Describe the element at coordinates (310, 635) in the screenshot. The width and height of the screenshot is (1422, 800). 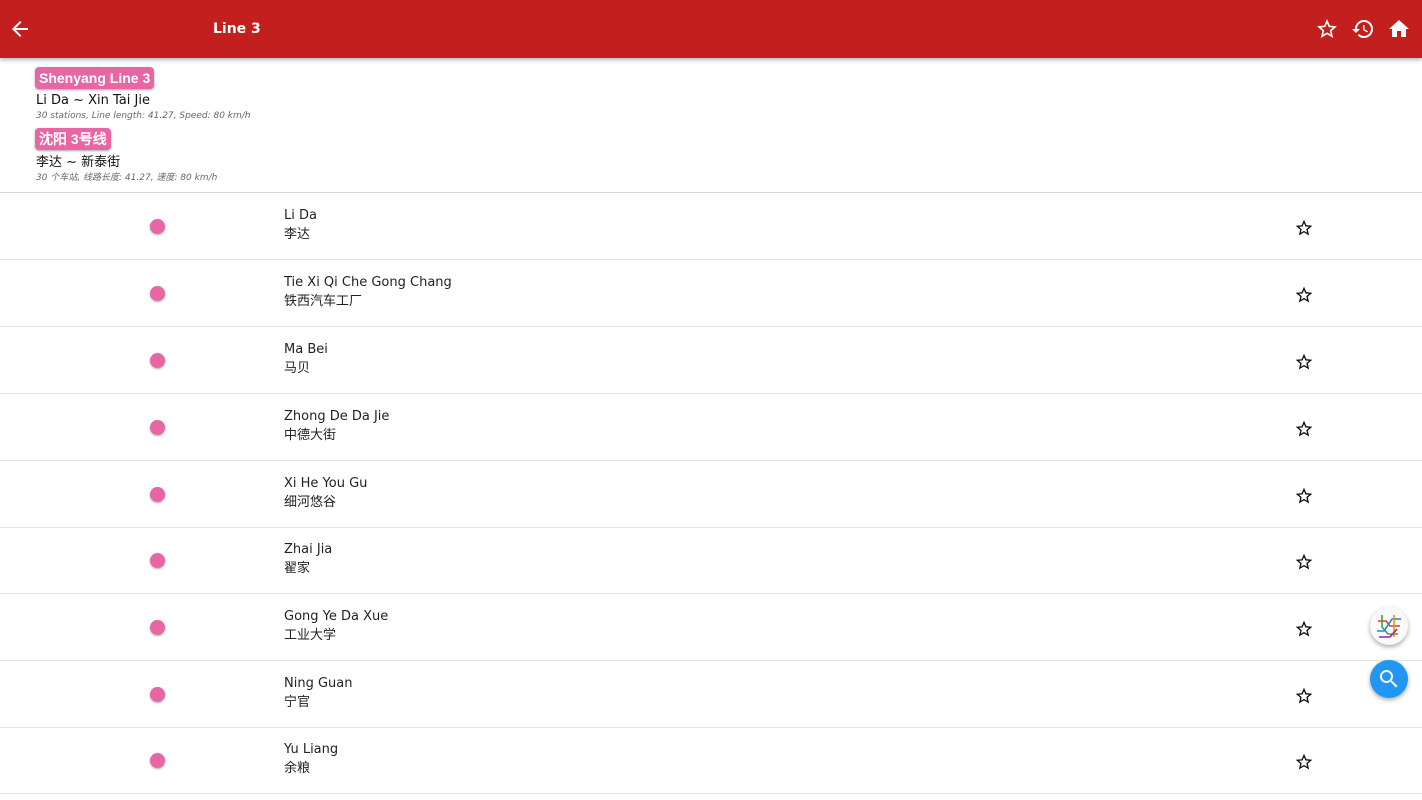
I see `station-name-zh: 工业大学` at that location.